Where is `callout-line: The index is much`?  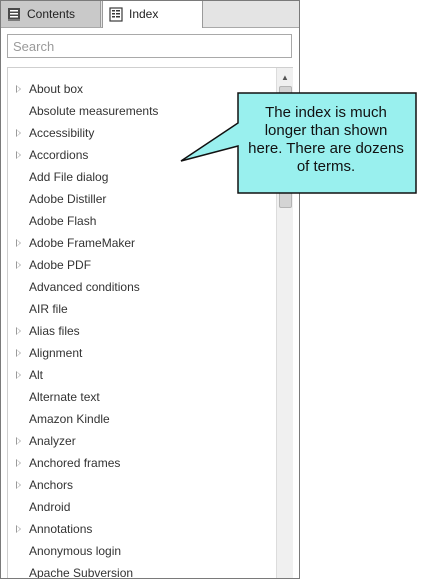 callout-line: The index is much is located at coordinates (326, 112).